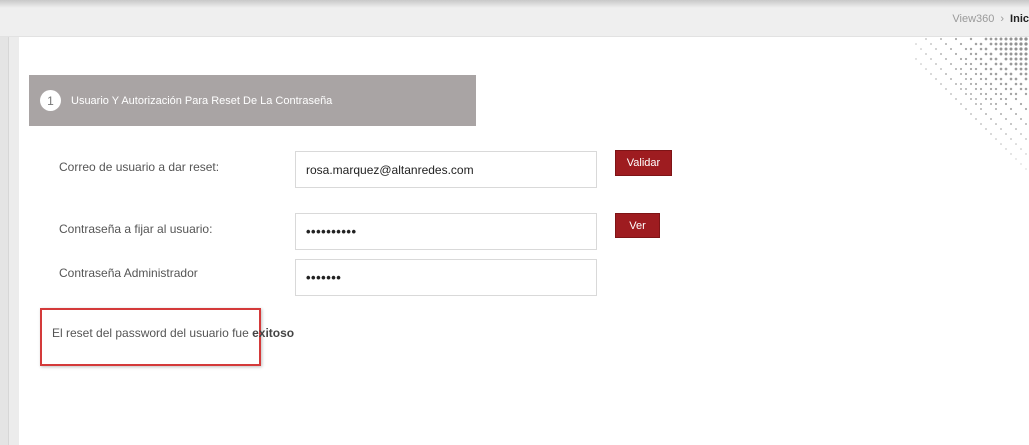 This screenshot has height=445, width=1029. I want to click on email-label: Correo de usuario a dar reset:, so click(139, 167).